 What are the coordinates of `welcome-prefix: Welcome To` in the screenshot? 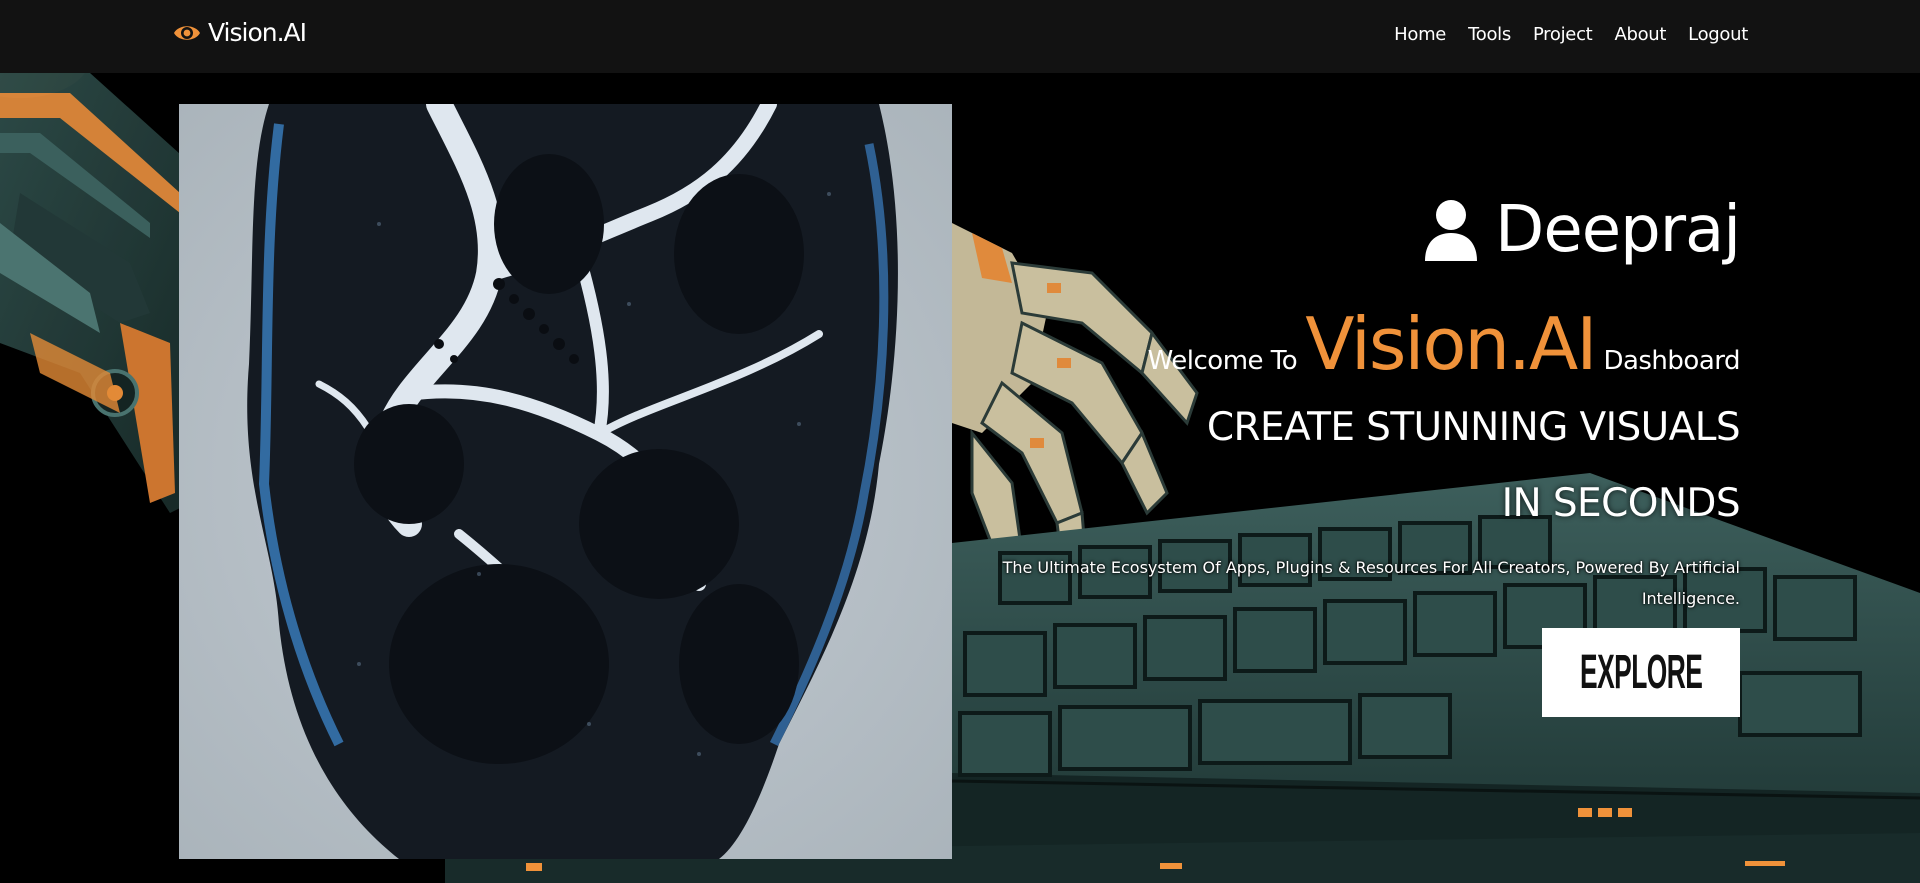 It's located at (1222, 361).